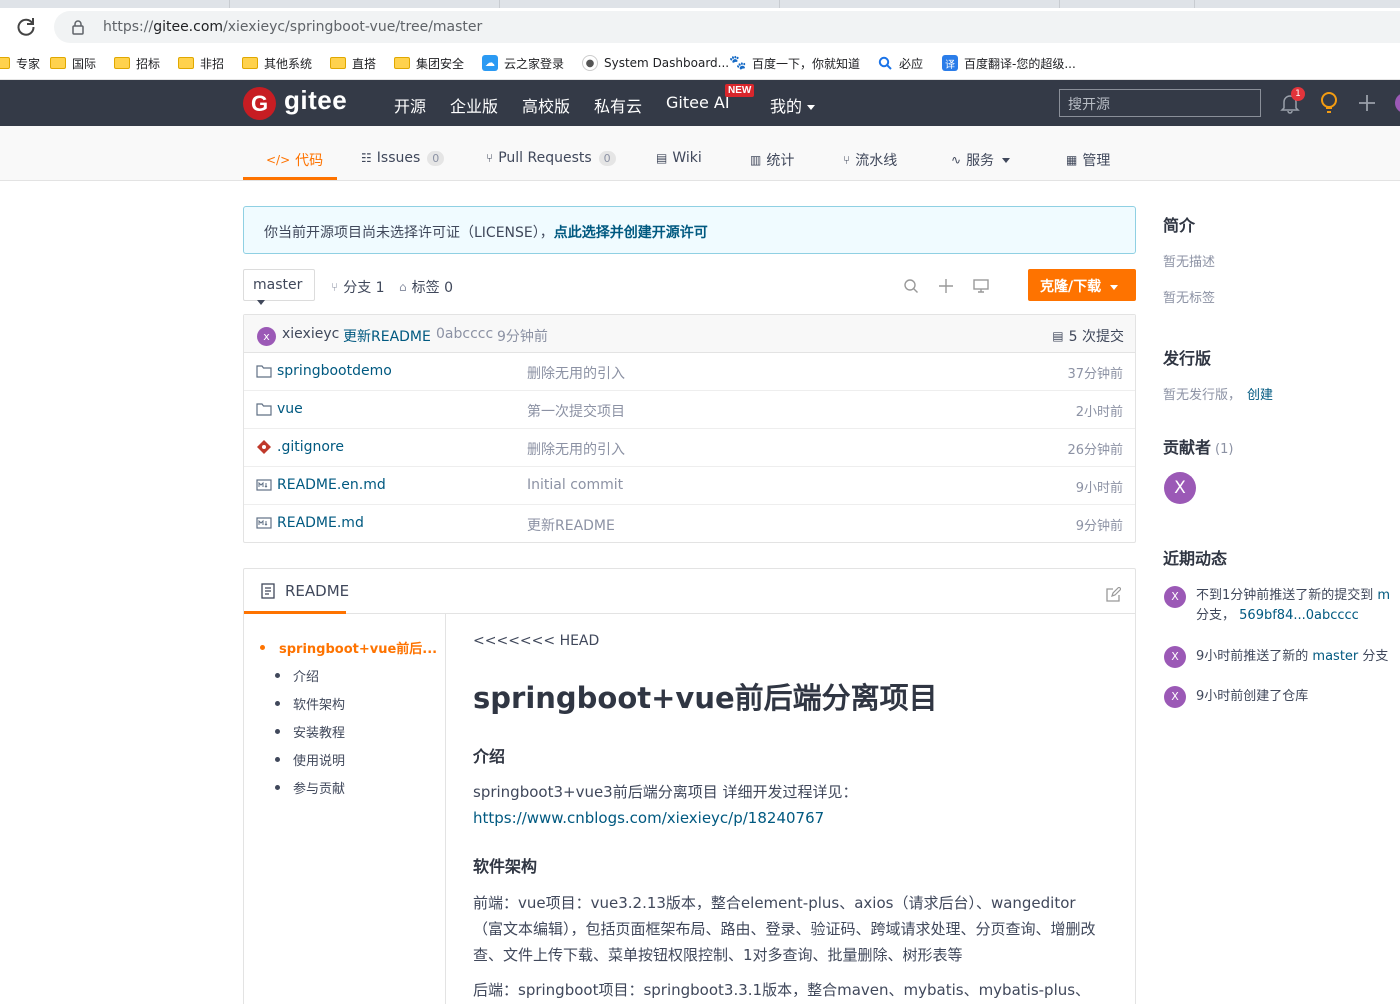 The image size is (1400, 1004). What do you see at coordinates (1179, 225) in the screenshot?
I see `sidebar-heading-intro: 简介` at bounding box center [1179, 225].